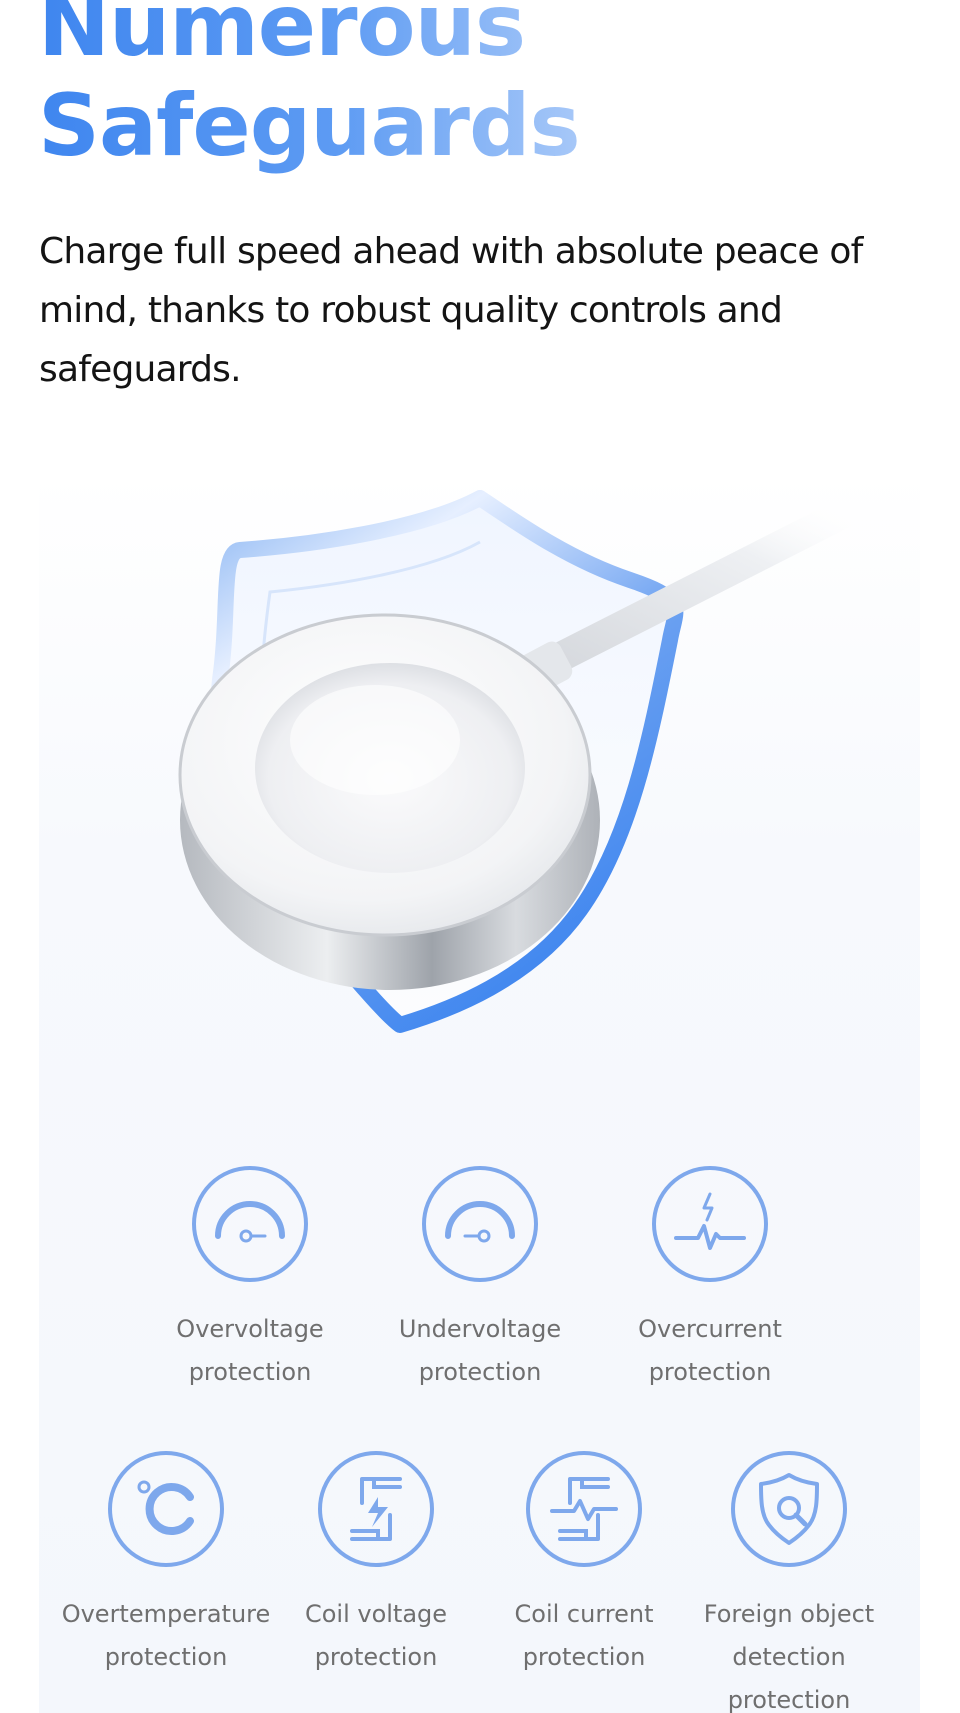 This screenshot has height=1713, width=960. What do you see at coordinates (480, 1224) in the screenshot?
I see `gauge-low-icon` at bounding box center [480, 1224].